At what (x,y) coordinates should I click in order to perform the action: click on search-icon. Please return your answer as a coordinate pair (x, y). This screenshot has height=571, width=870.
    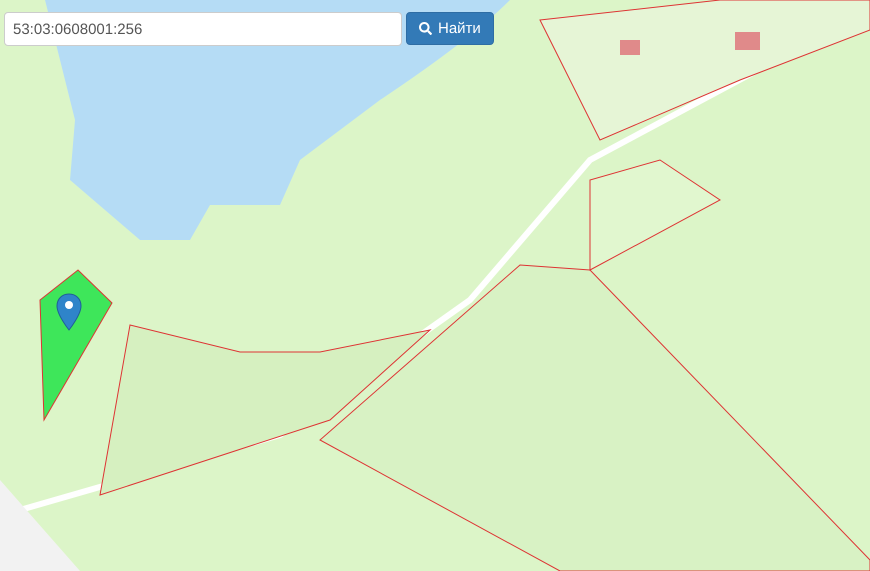
    Looking at the image, I should click on (425, 28).